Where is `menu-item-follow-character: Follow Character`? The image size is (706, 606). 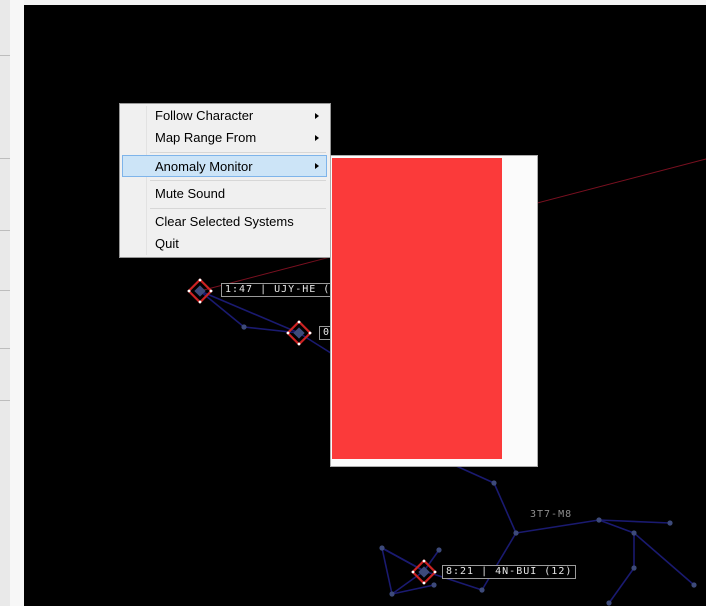
menu-item-follow-character: Follow Character is located at coordinates (224, 116).